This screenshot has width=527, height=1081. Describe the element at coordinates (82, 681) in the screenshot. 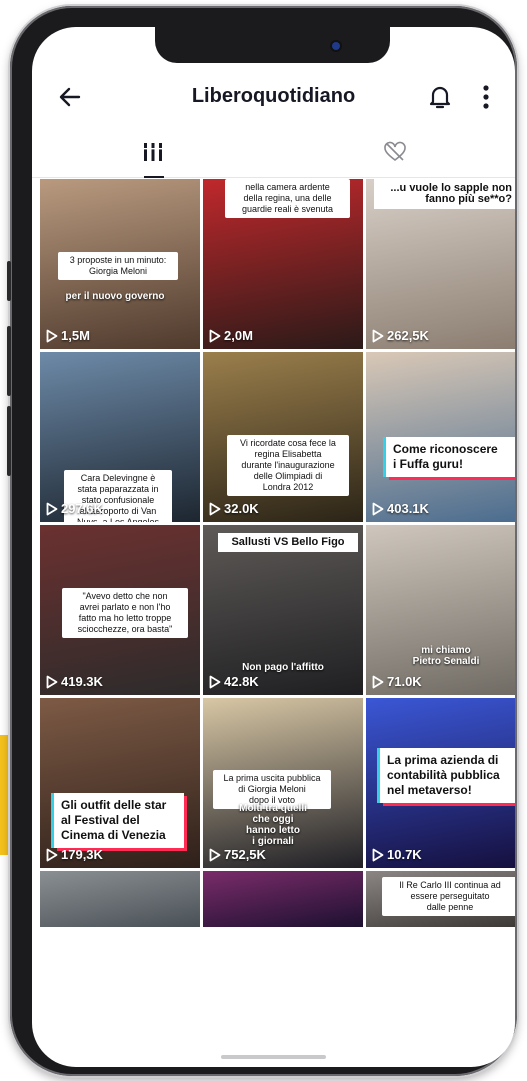

I see `view-count-text: 419.3K` at that location.